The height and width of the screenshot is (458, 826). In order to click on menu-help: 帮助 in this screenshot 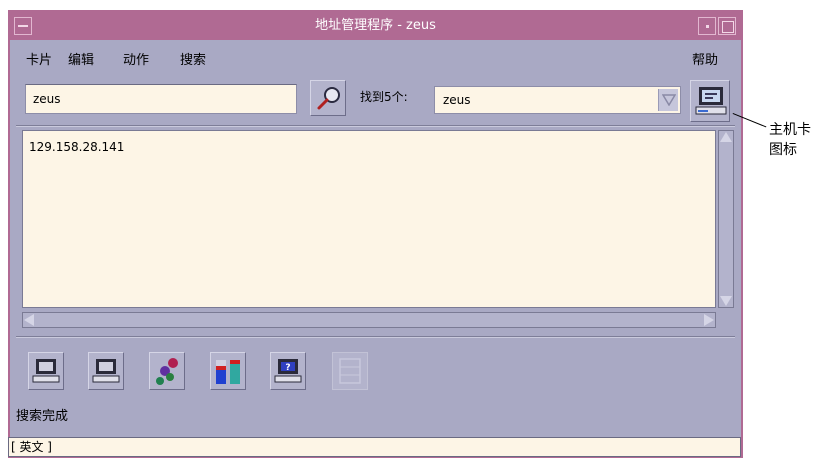, I will do `click(705, 58)`.